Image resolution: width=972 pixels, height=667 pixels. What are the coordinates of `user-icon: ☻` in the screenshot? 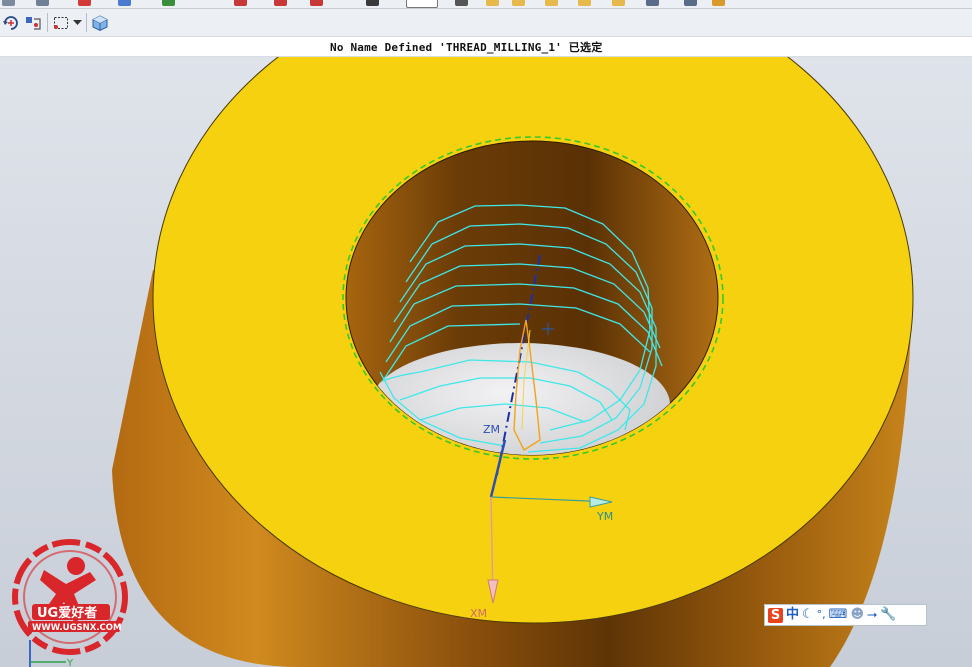 It's located at (857, 615).